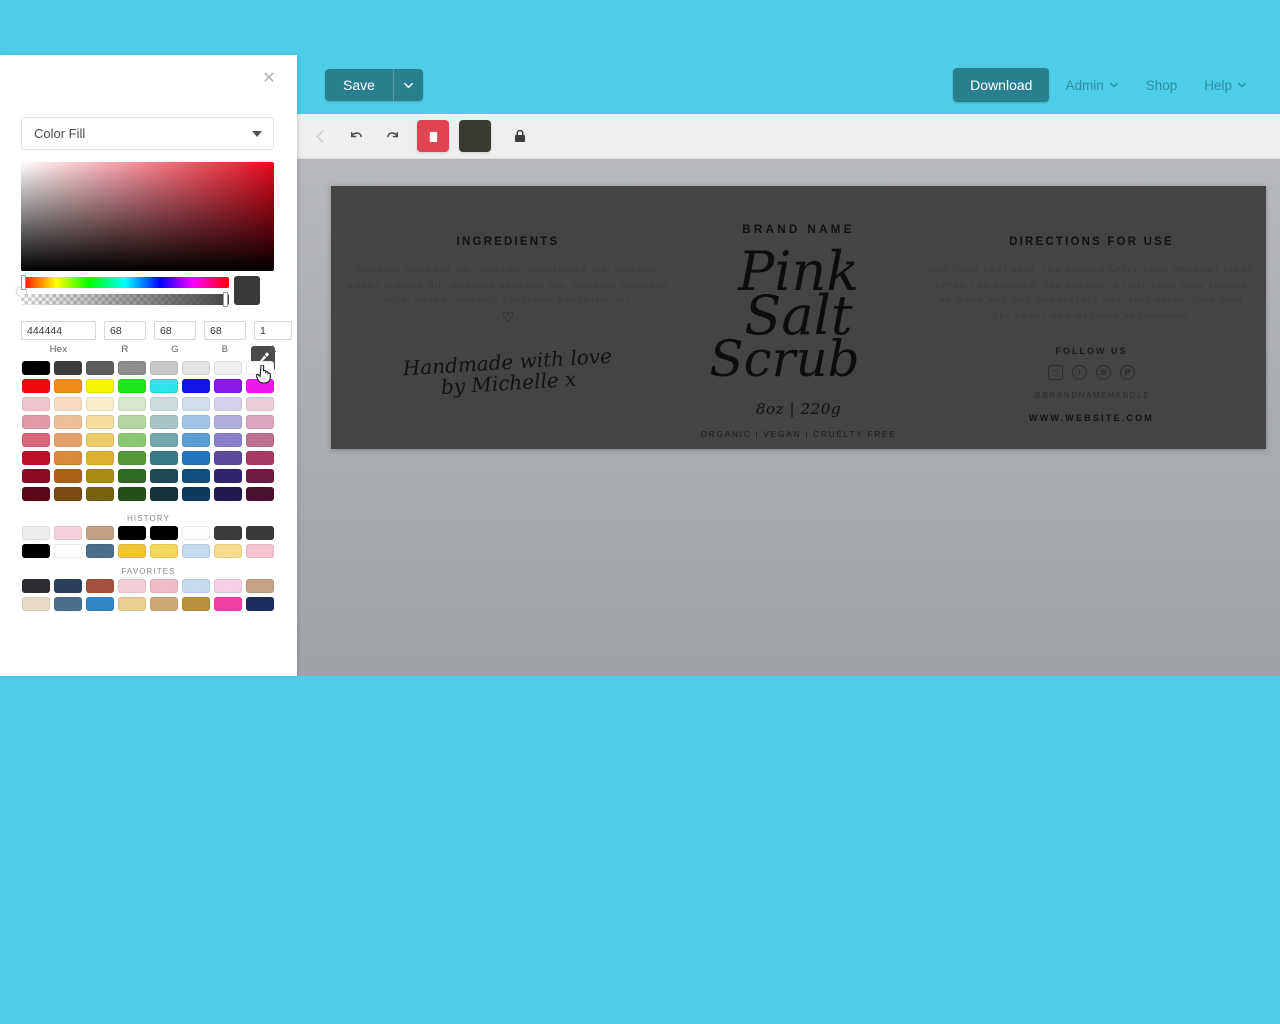  I want to click on back-button, so click(320, 136).